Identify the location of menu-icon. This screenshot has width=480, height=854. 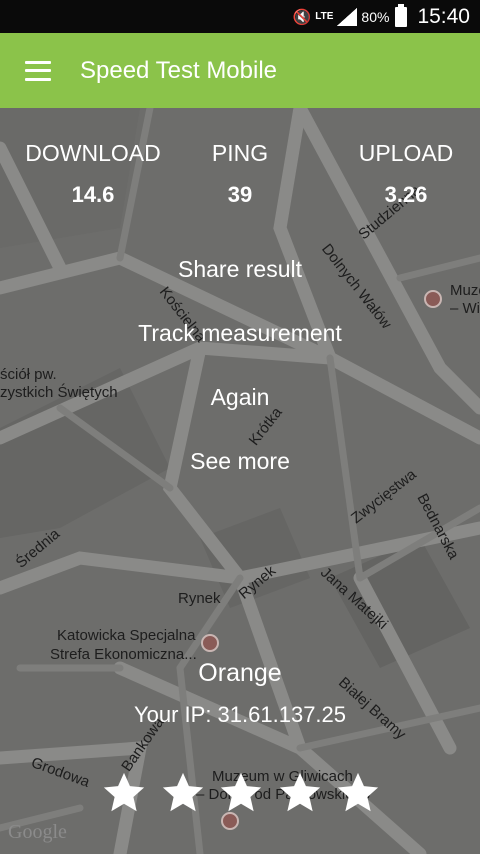
(38, 70).